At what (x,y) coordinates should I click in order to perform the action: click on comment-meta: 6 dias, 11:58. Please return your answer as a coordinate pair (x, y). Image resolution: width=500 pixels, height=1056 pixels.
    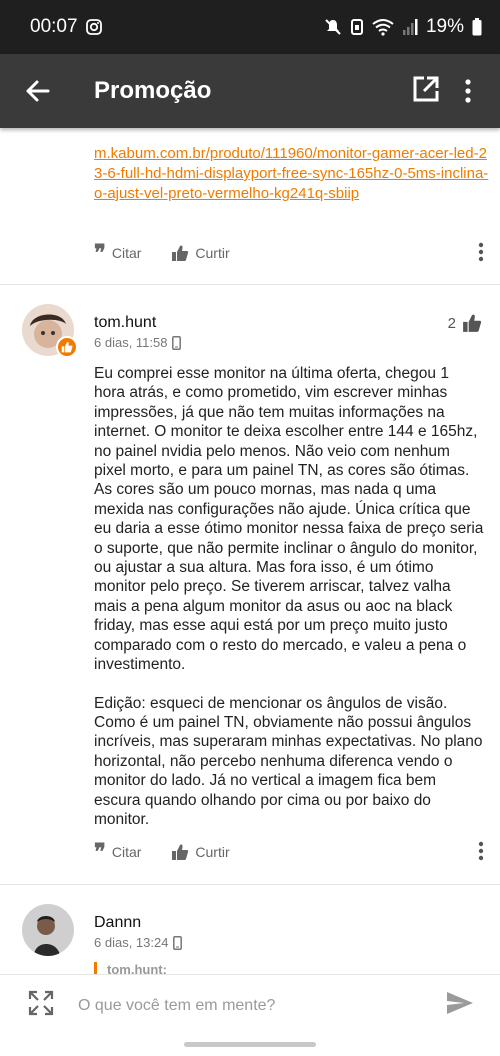
    Looking at the image, I should click on (138, 342).